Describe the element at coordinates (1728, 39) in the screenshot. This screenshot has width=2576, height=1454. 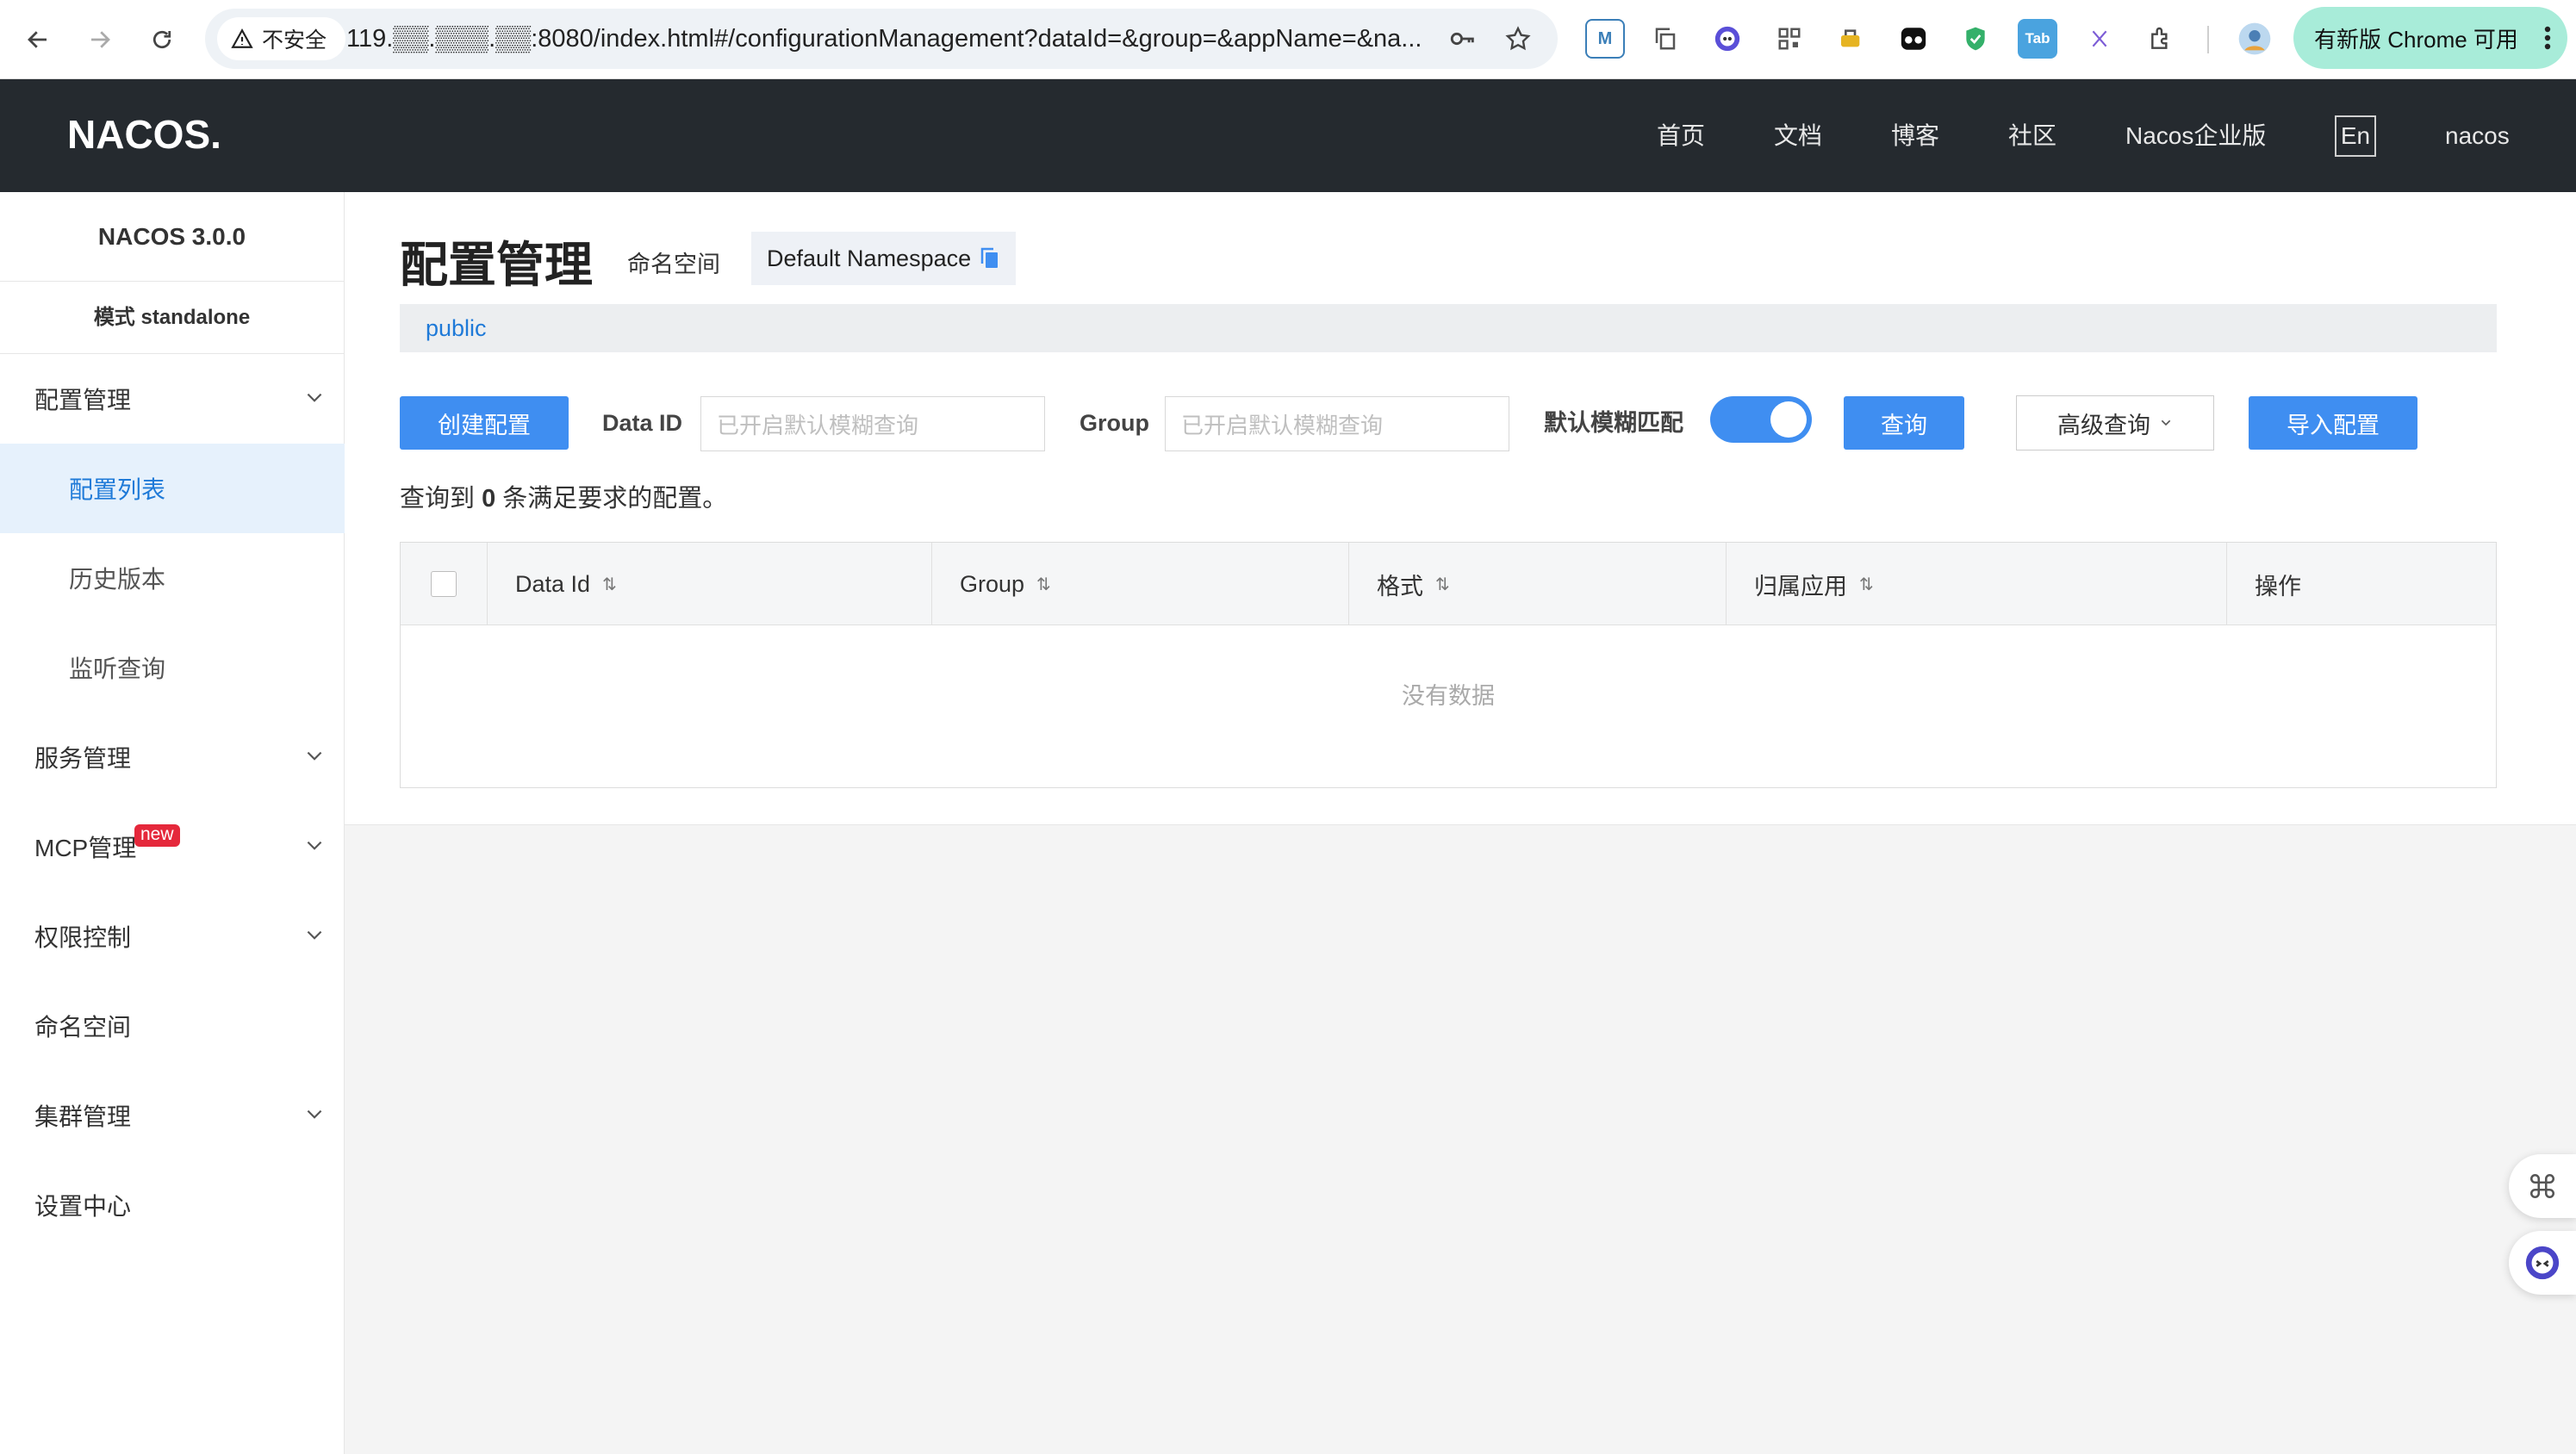
I see `extension-bot-icon` at that location.